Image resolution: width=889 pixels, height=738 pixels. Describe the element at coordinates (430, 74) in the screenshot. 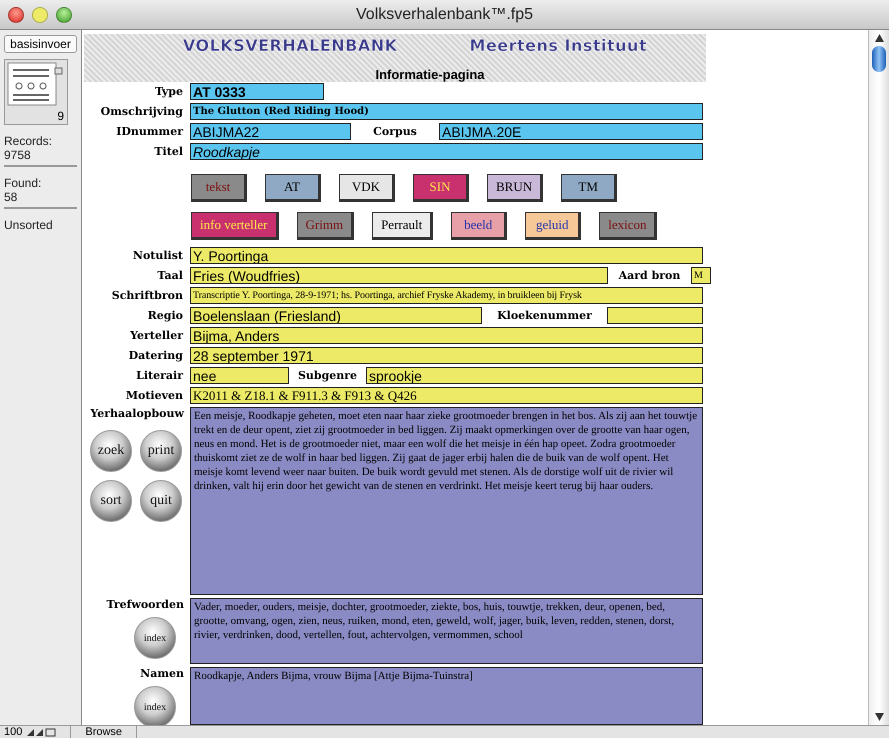

I see `page-title: Informatie-pagina` at that location.